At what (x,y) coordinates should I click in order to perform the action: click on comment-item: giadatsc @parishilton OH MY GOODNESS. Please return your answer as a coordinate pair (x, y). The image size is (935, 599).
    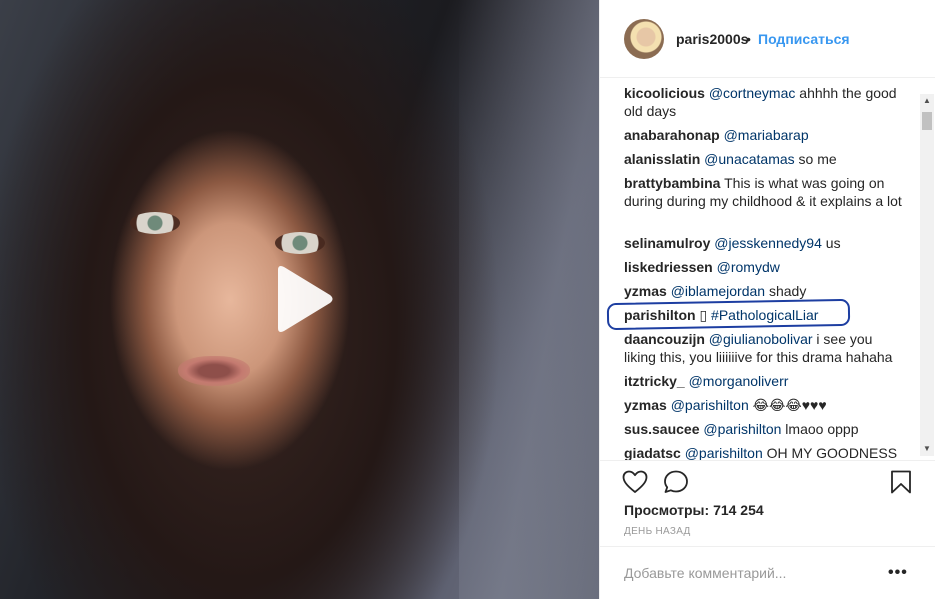
    Looking at the image, I should click on (764, 452).